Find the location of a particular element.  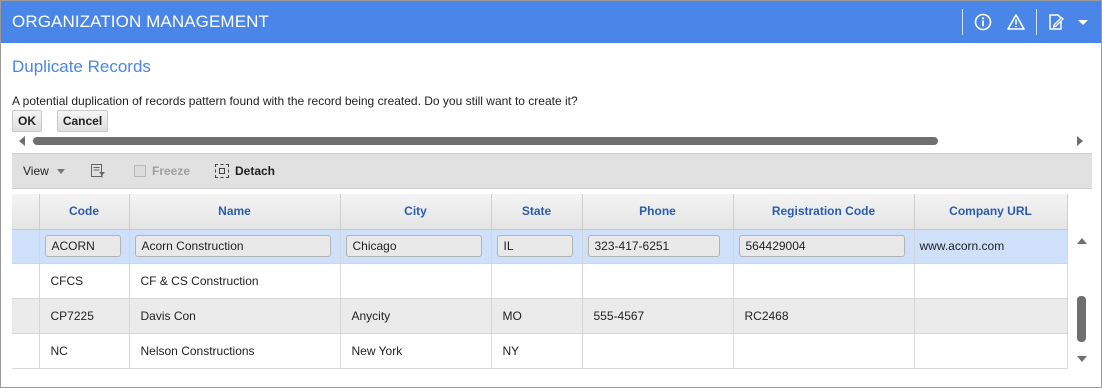

warning-icon is located at coordinates (1016, 22).